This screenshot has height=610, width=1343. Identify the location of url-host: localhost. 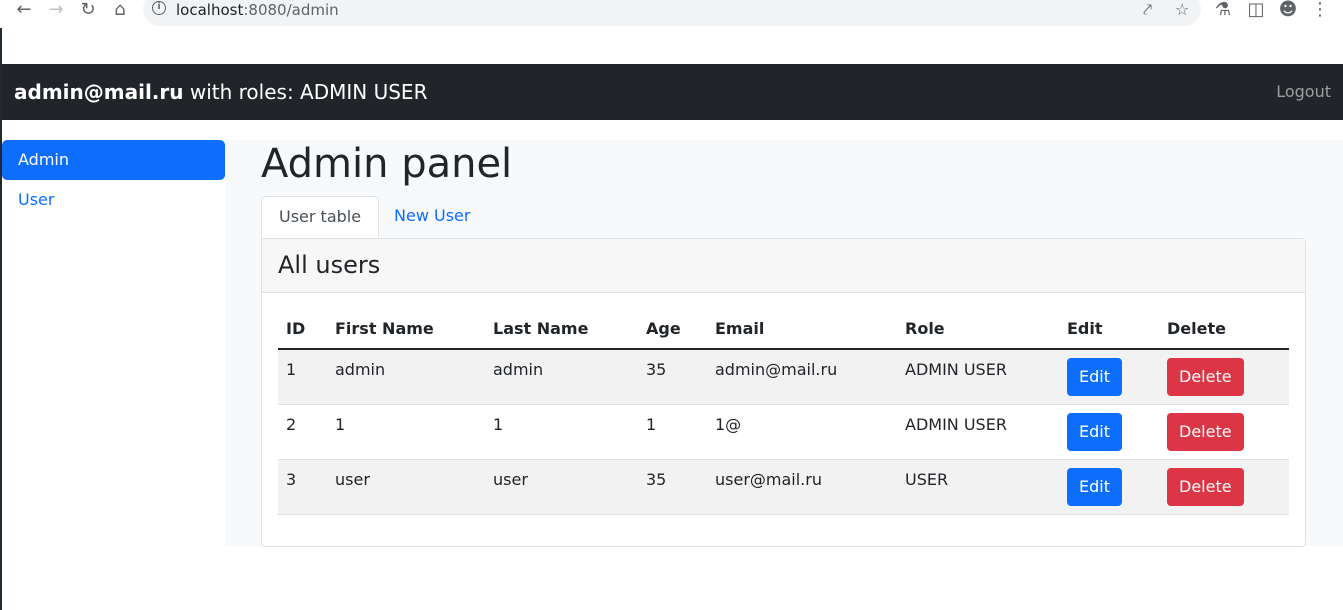
(210, 10).